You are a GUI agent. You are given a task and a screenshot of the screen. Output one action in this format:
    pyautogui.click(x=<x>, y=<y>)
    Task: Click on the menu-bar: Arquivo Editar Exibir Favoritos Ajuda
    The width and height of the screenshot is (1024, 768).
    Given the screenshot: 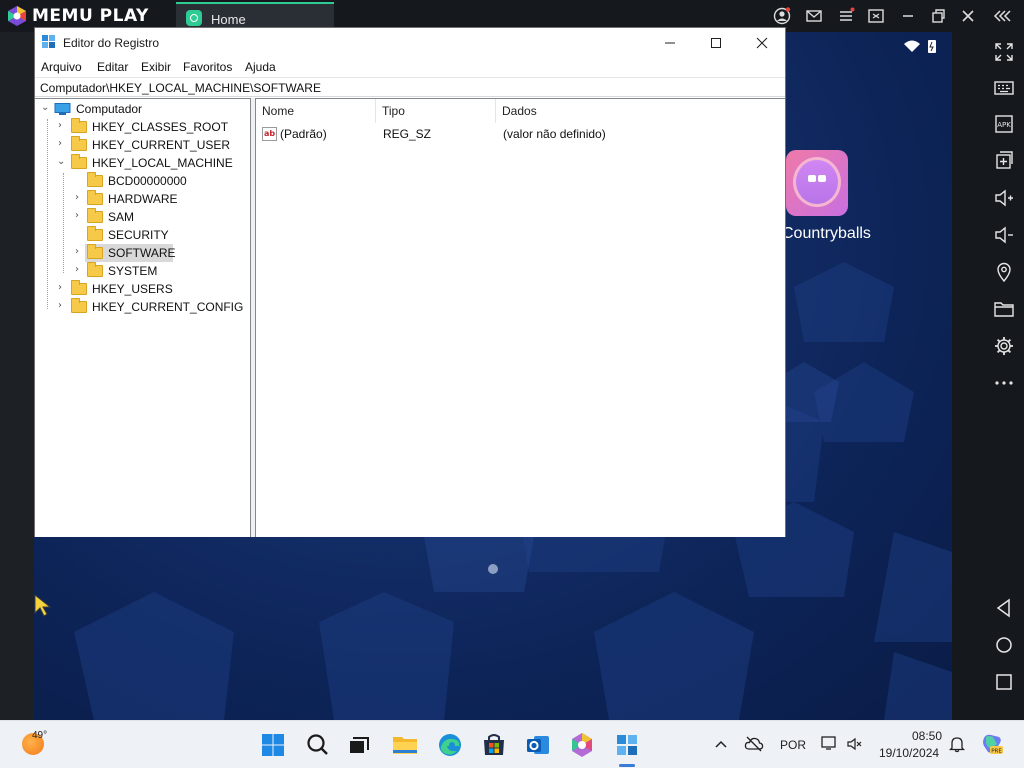 What is the action you would take?
    pyautogui.click(x=410, y=66)
    